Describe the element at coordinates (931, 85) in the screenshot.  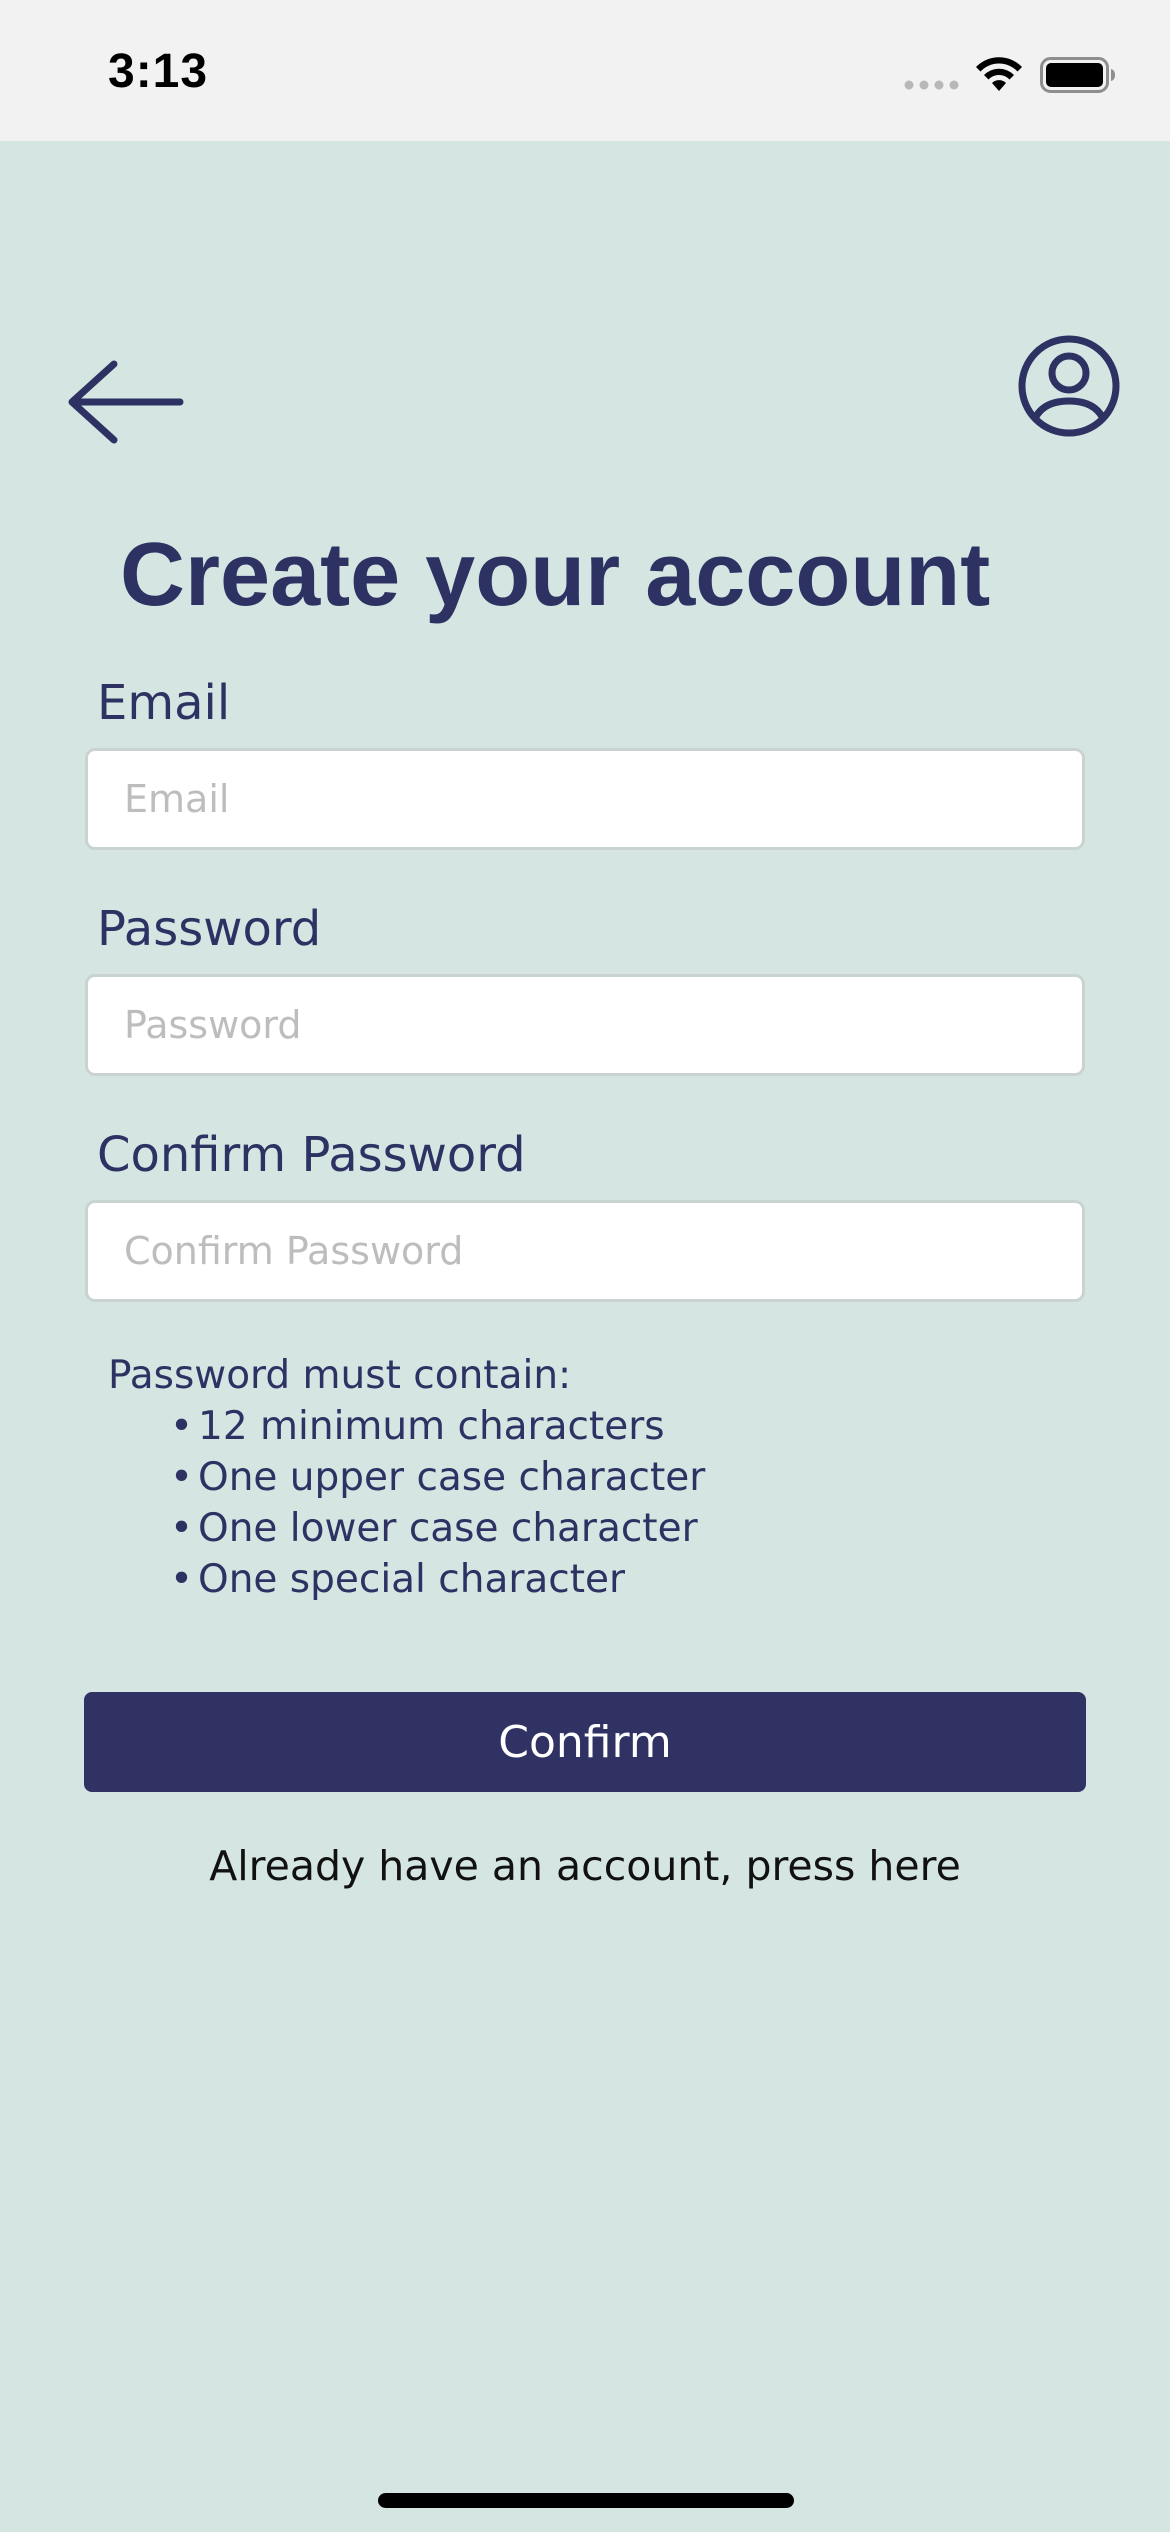
I see `cellular-signal-icon` at that location.